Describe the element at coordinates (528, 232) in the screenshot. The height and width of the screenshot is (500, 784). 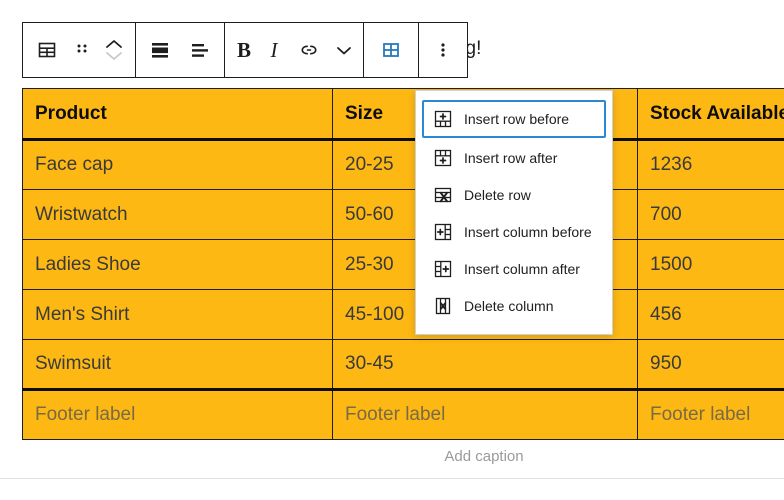
I see `menu-item-label: Insert column before` at that location.